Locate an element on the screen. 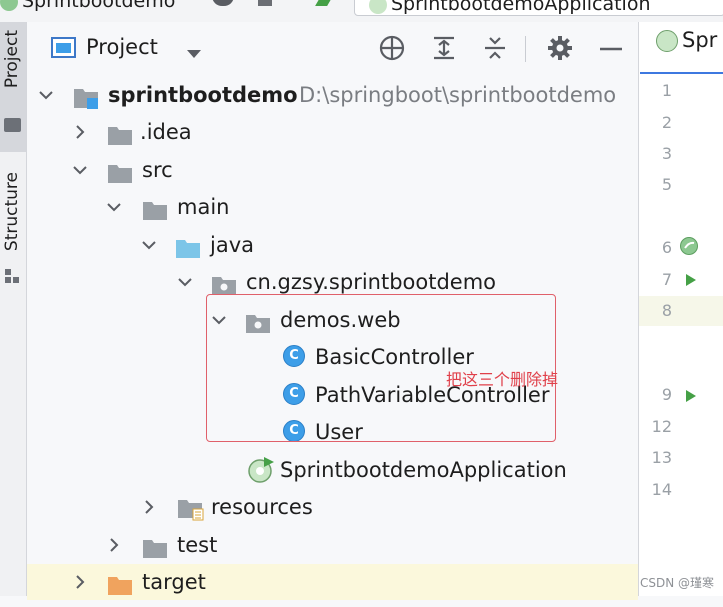 This screenshot has height=607, width=723. project-view-icon is located at coordinates (63, 47).